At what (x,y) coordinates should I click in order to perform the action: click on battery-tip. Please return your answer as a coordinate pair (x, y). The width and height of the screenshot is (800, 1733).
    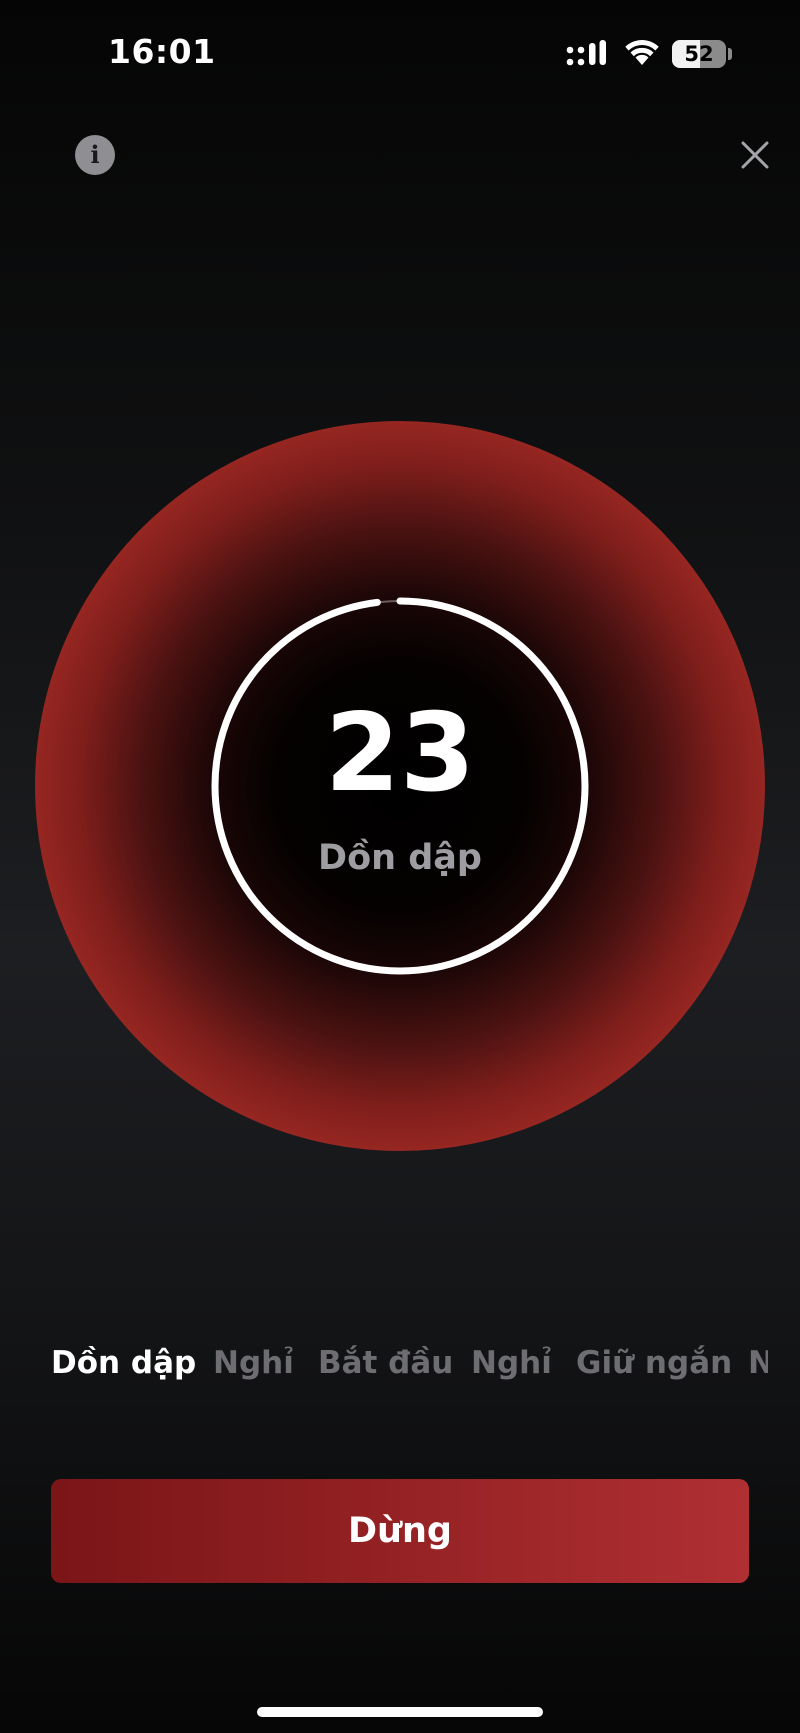
    Looking at the image, I should click on (730, 54).